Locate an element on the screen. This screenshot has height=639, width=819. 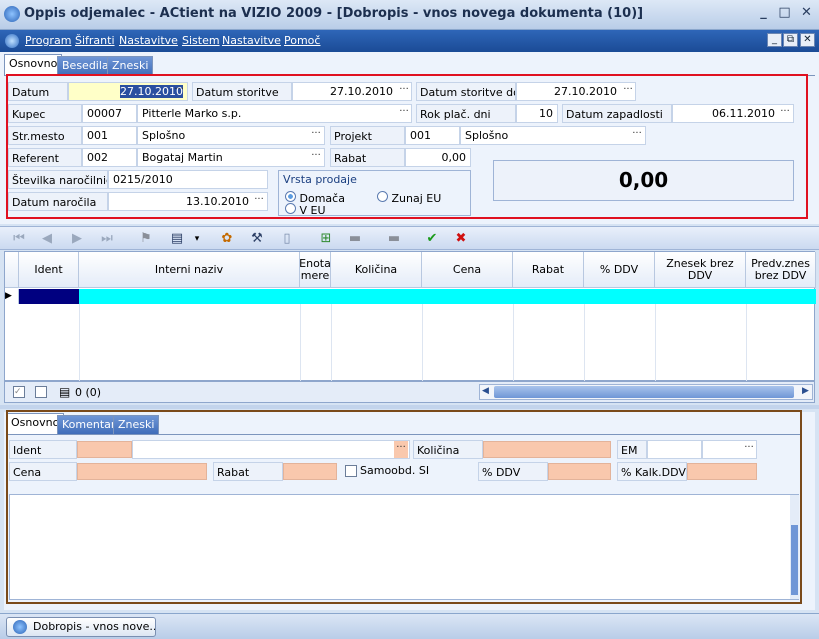
minimize-button: _ is located at coordinates (763, 13).